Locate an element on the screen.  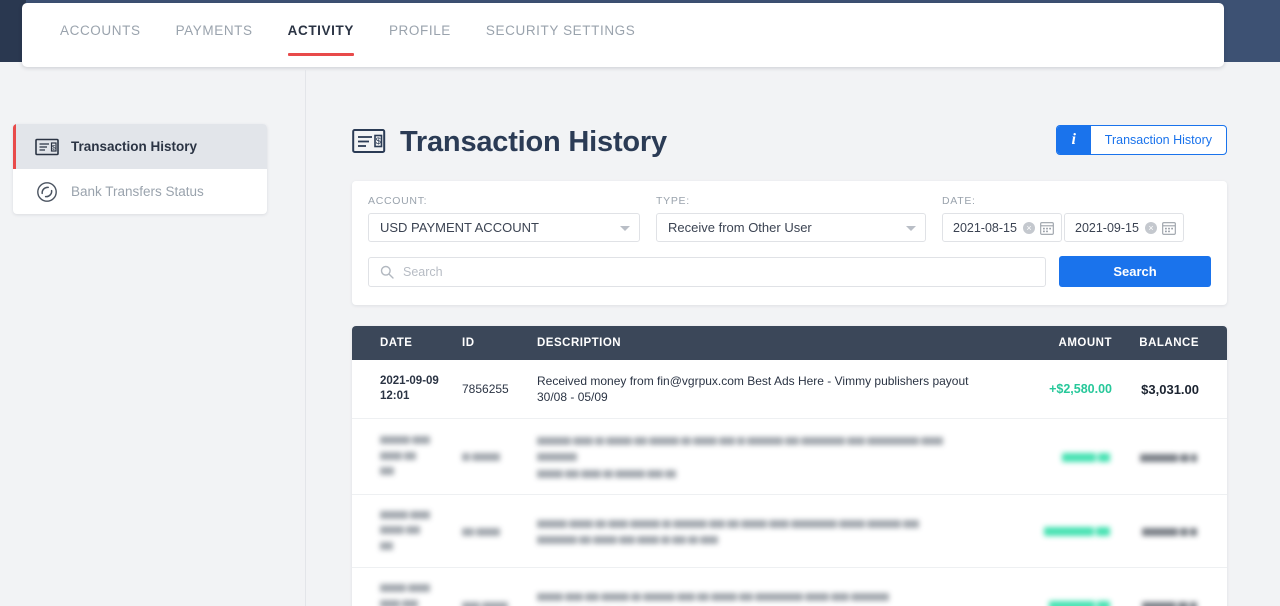
type-select-value: Receive from Other User is located at coordinates (740, 227).